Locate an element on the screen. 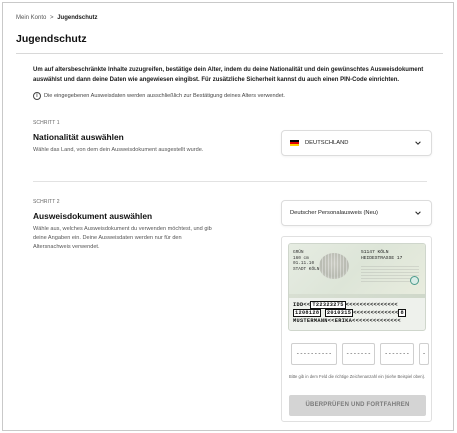  step2-label: SCHRITT 2 is located at coordinates (46, 202).